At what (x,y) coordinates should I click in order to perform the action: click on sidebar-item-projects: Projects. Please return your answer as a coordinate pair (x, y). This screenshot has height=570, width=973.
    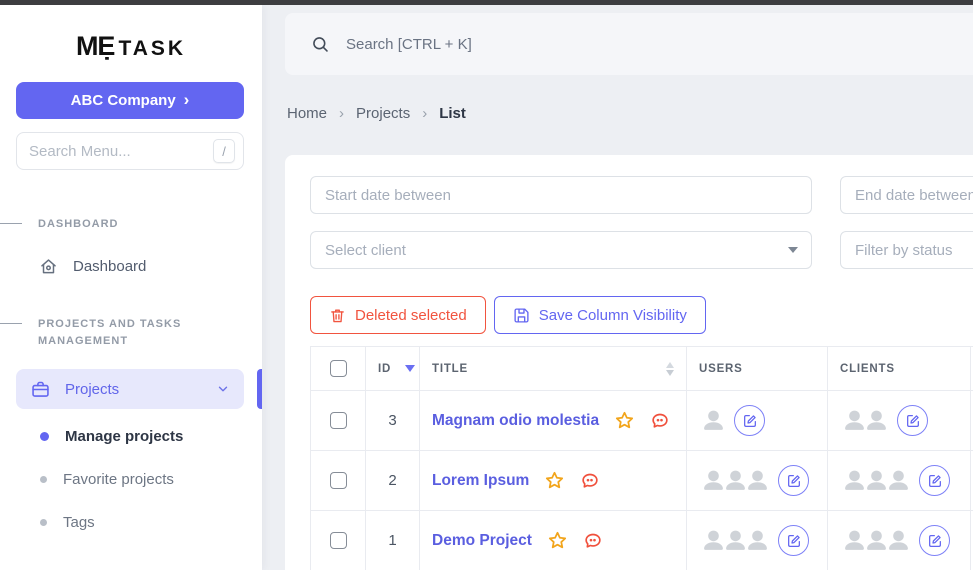
    Looking at the image, I should click on (130, 389).